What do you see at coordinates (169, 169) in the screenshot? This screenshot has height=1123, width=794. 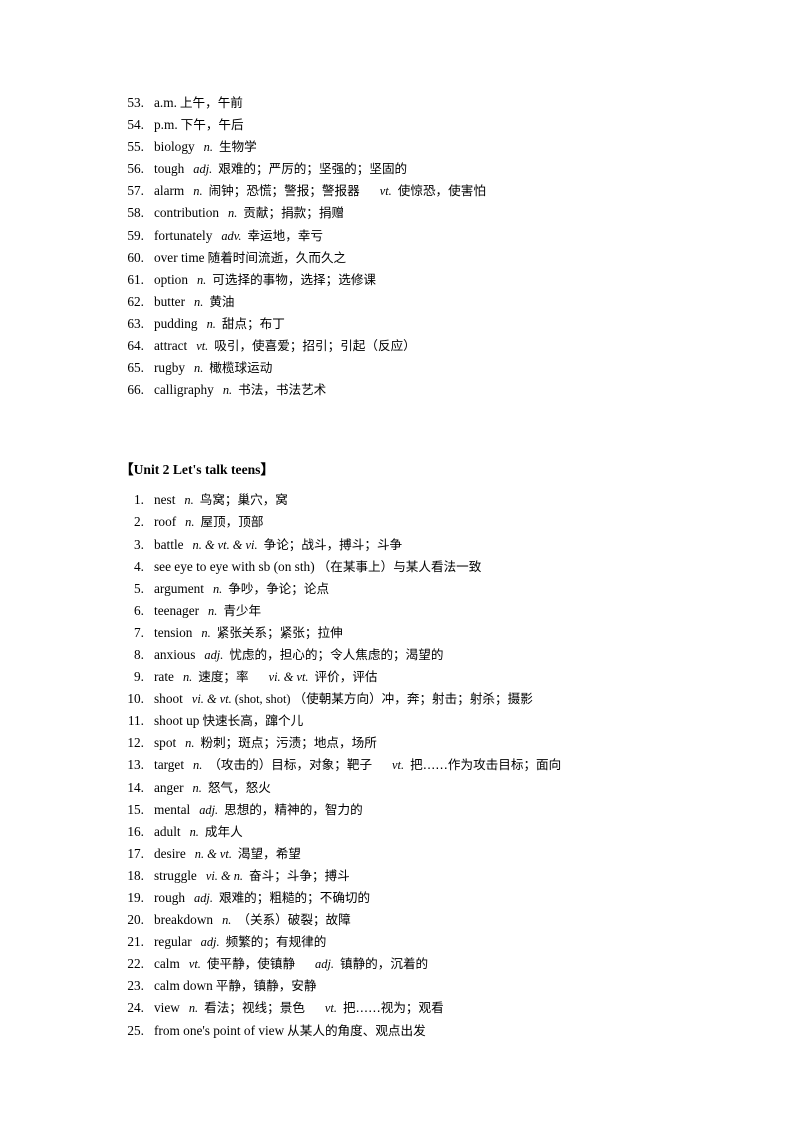 I see `vocab-entry-word: tough` at bounding box center [169, 169].